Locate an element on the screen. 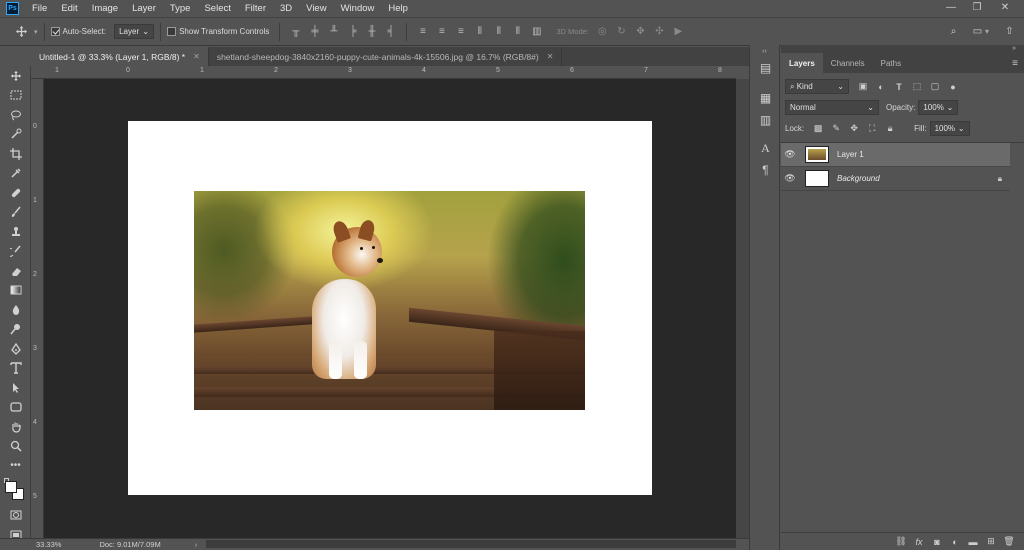 Image resolution: width=1024 pixels, height=550 pixels. pixel-filter-icon: ▣ is located at coordinates (863, 87).